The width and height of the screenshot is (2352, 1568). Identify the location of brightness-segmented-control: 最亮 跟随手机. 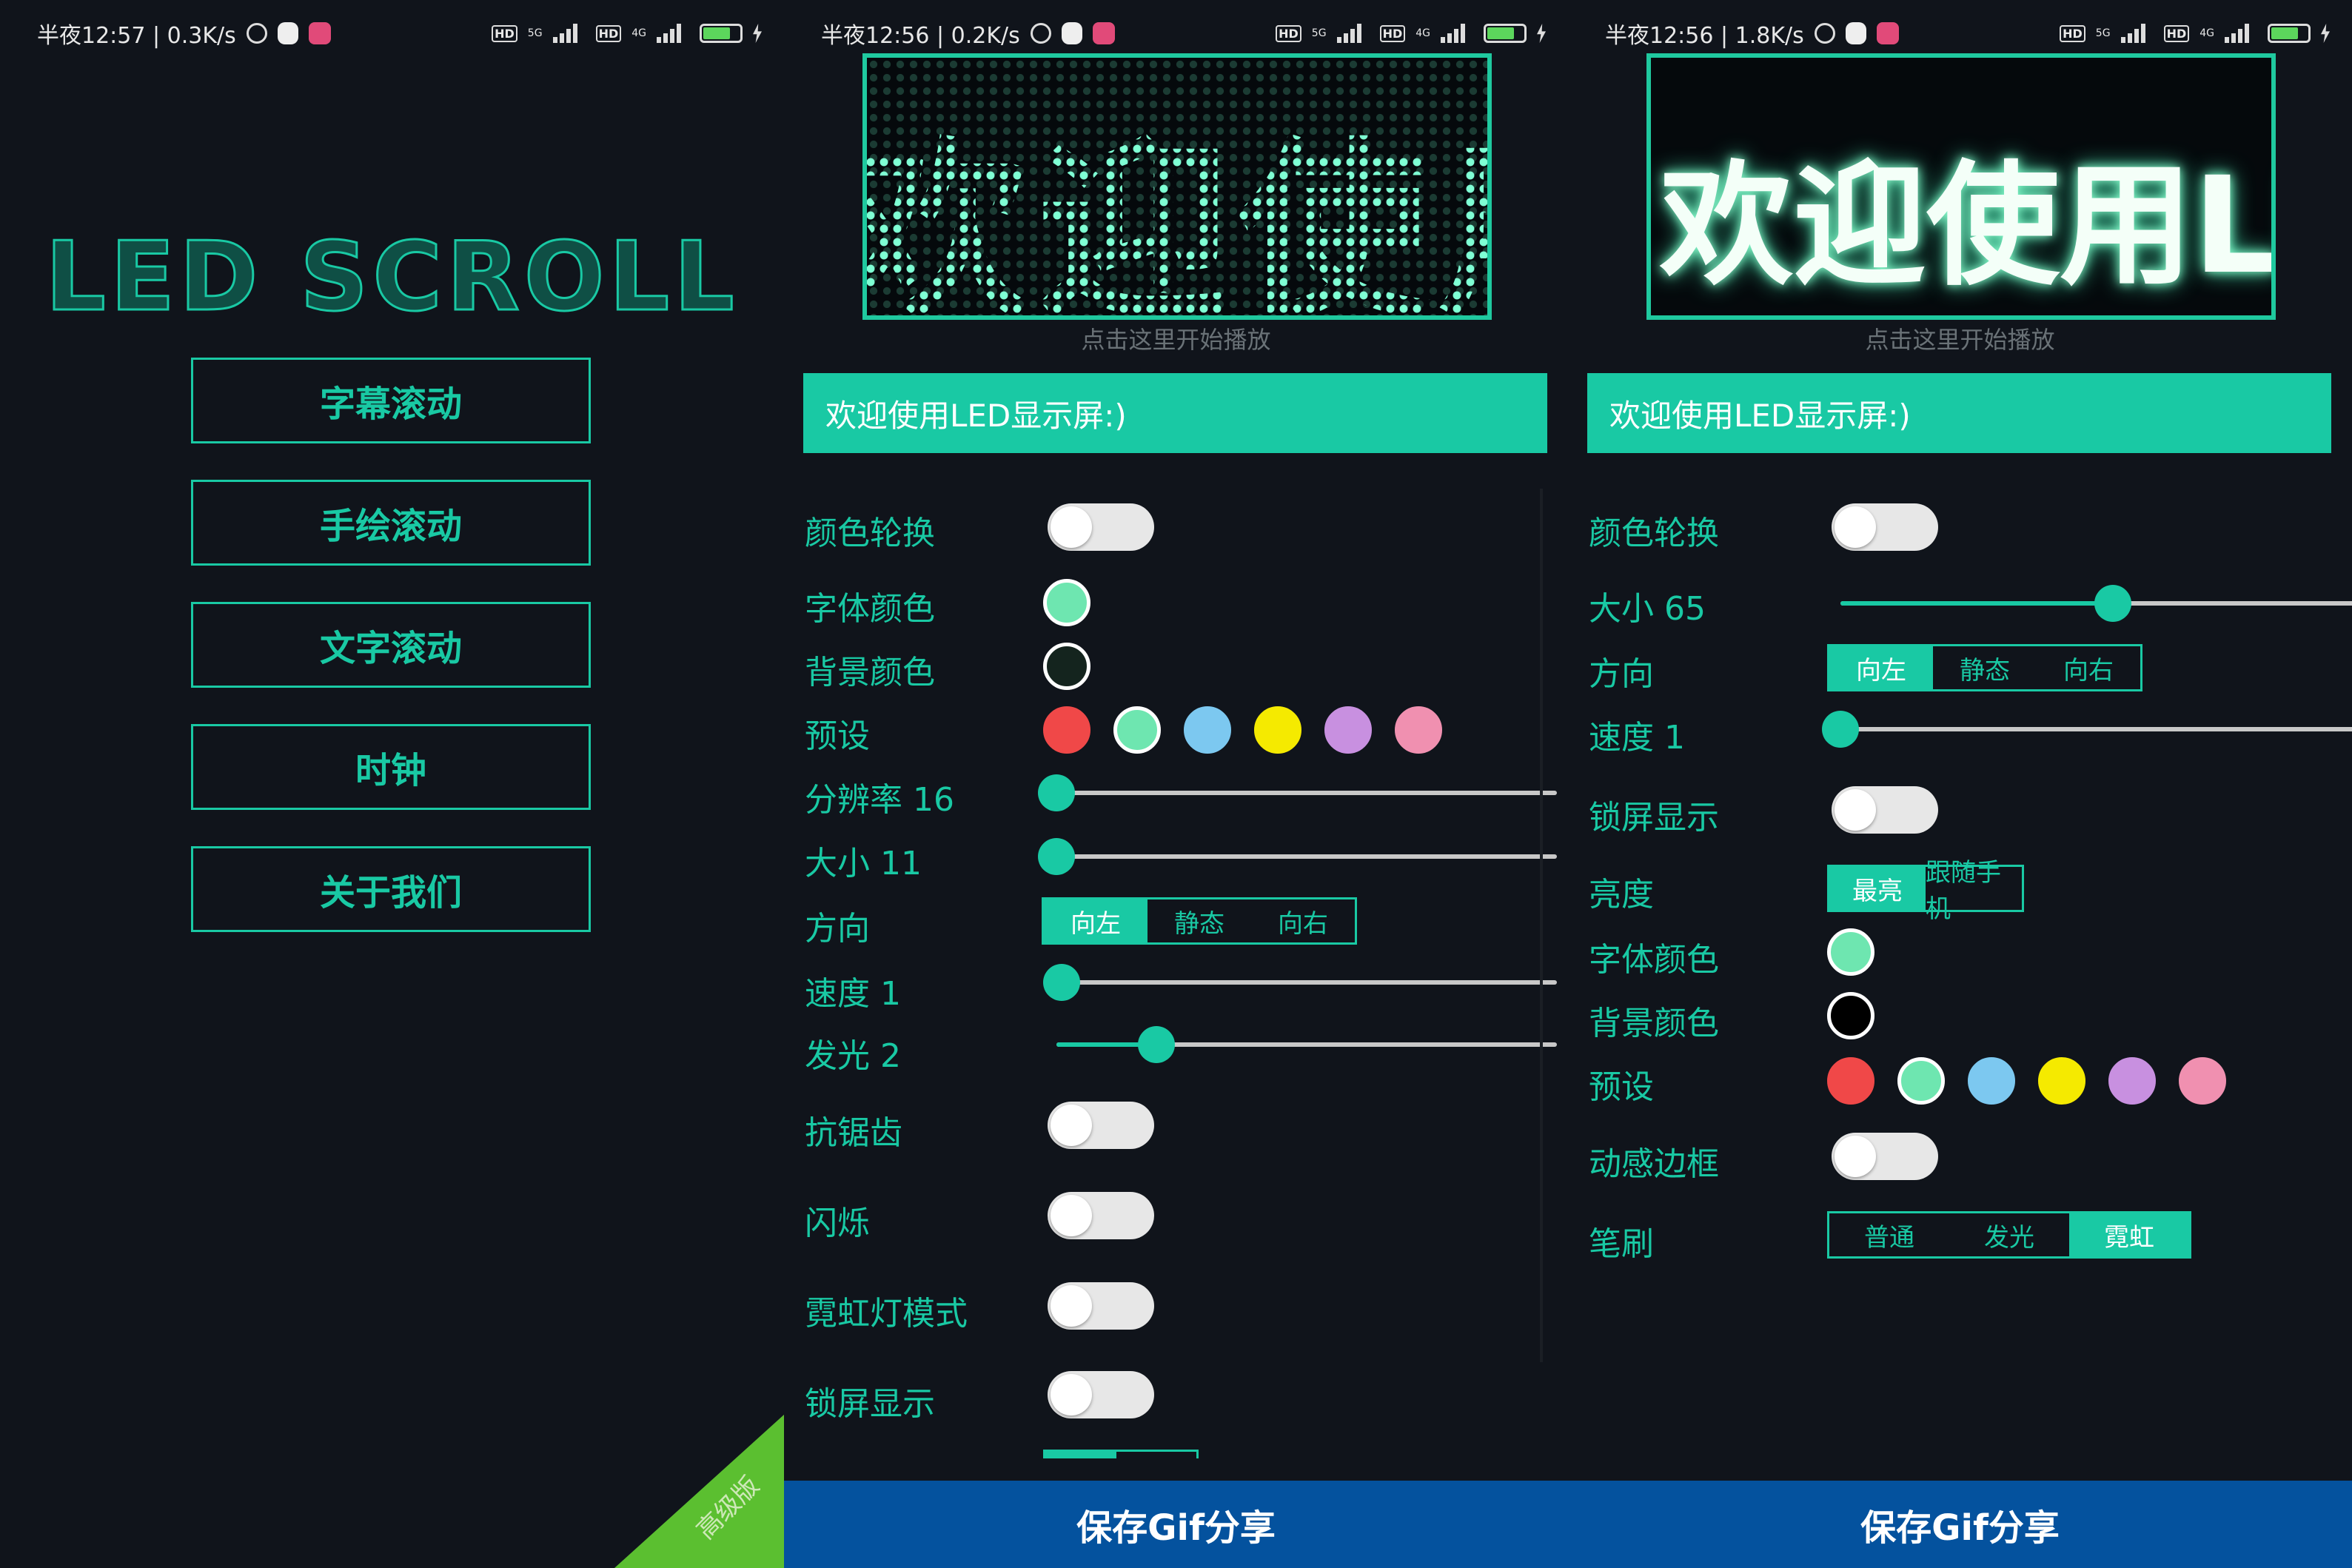
(1925, 891).